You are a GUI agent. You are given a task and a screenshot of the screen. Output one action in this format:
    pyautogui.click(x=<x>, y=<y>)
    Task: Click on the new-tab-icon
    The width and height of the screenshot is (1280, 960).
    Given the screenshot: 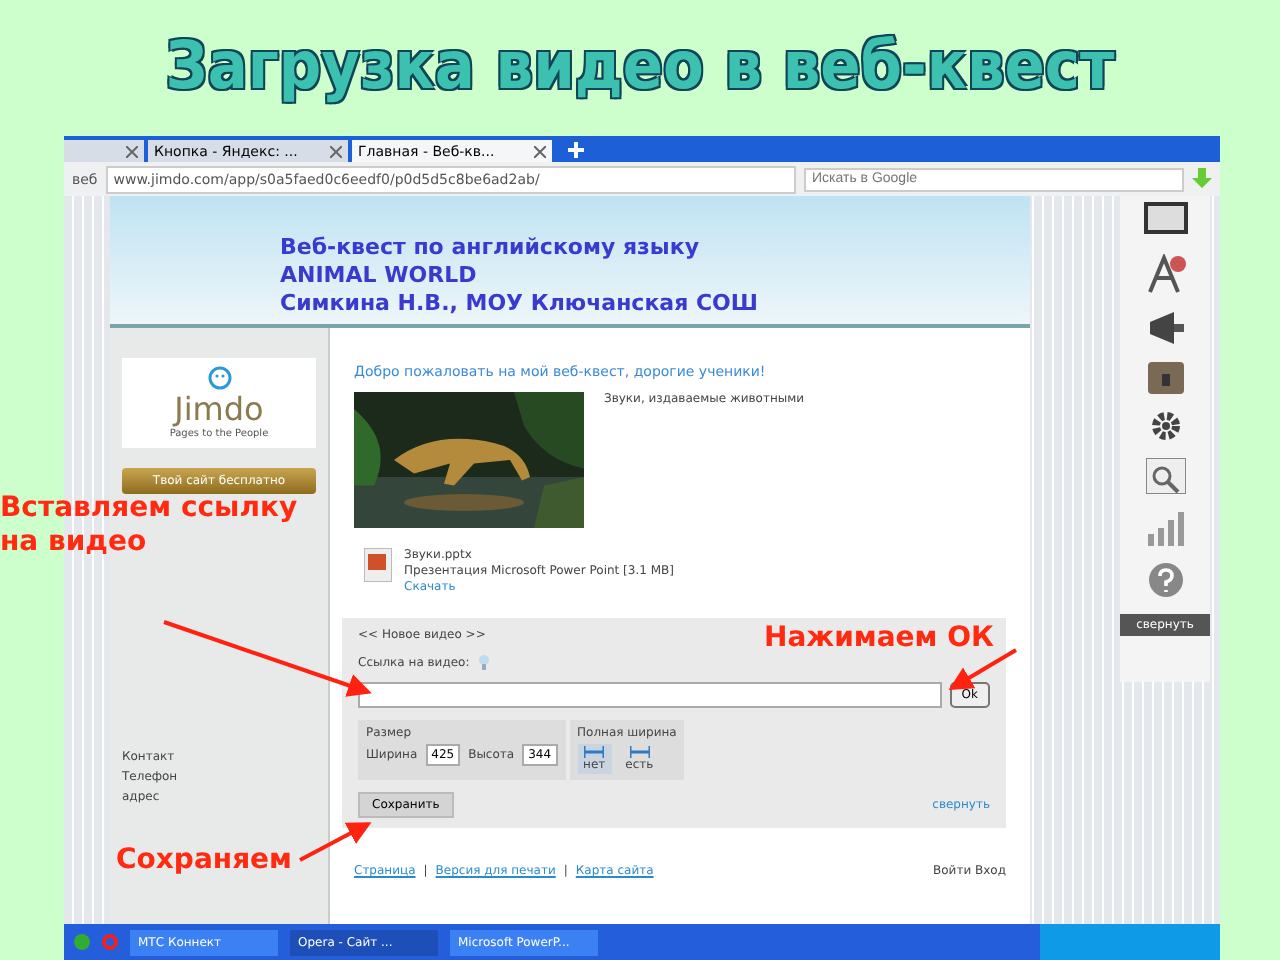 What is the action you would take?
    pyautogui.click(x=576, y=150)
    